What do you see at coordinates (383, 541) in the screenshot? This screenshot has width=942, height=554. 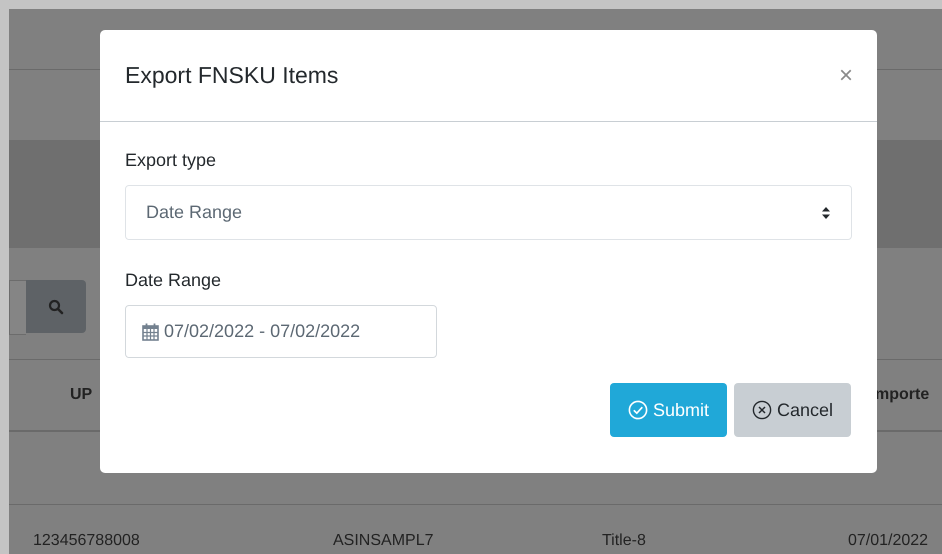 I see `table-cell-text: ASINSAMPL7` at bounding box center [383, 541].